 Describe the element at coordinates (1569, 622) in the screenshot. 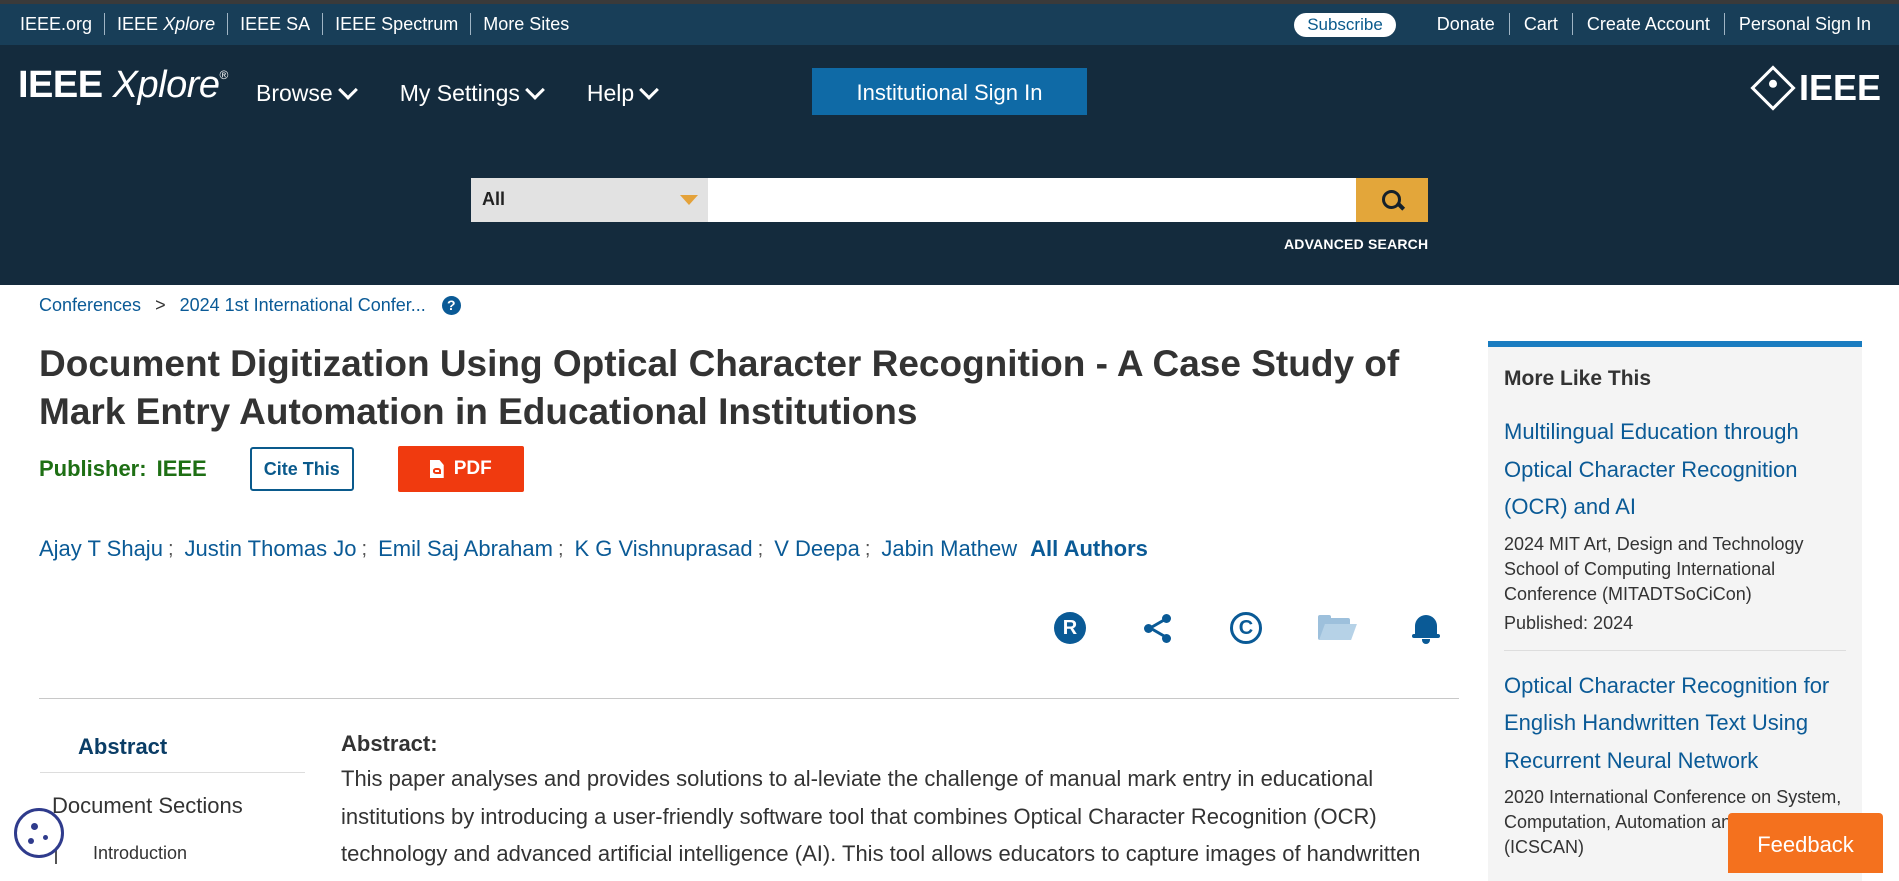

I see `related-article-published: Published: 2024` at that location.